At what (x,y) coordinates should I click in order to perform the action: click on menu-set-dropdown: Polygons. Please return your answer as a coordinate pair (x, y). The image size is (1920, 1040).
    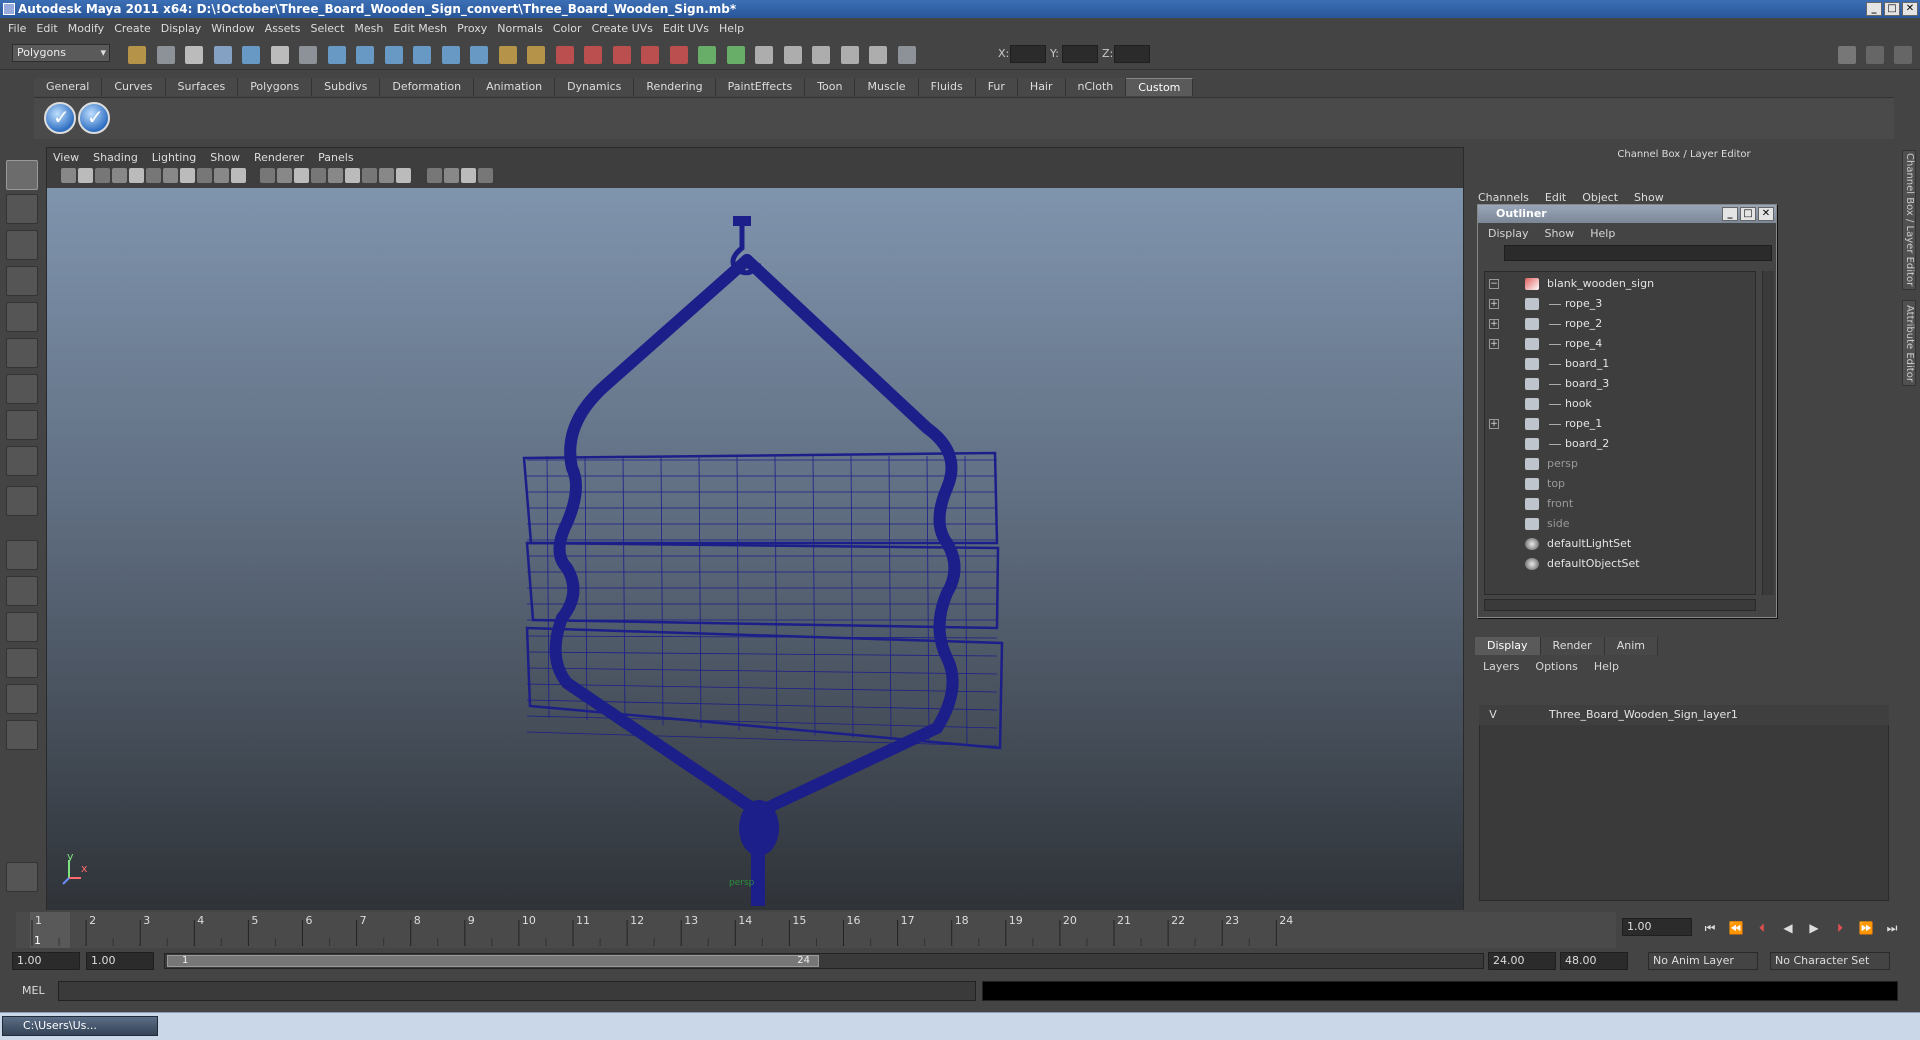
    Looking at the image, I should click on (61, 53).